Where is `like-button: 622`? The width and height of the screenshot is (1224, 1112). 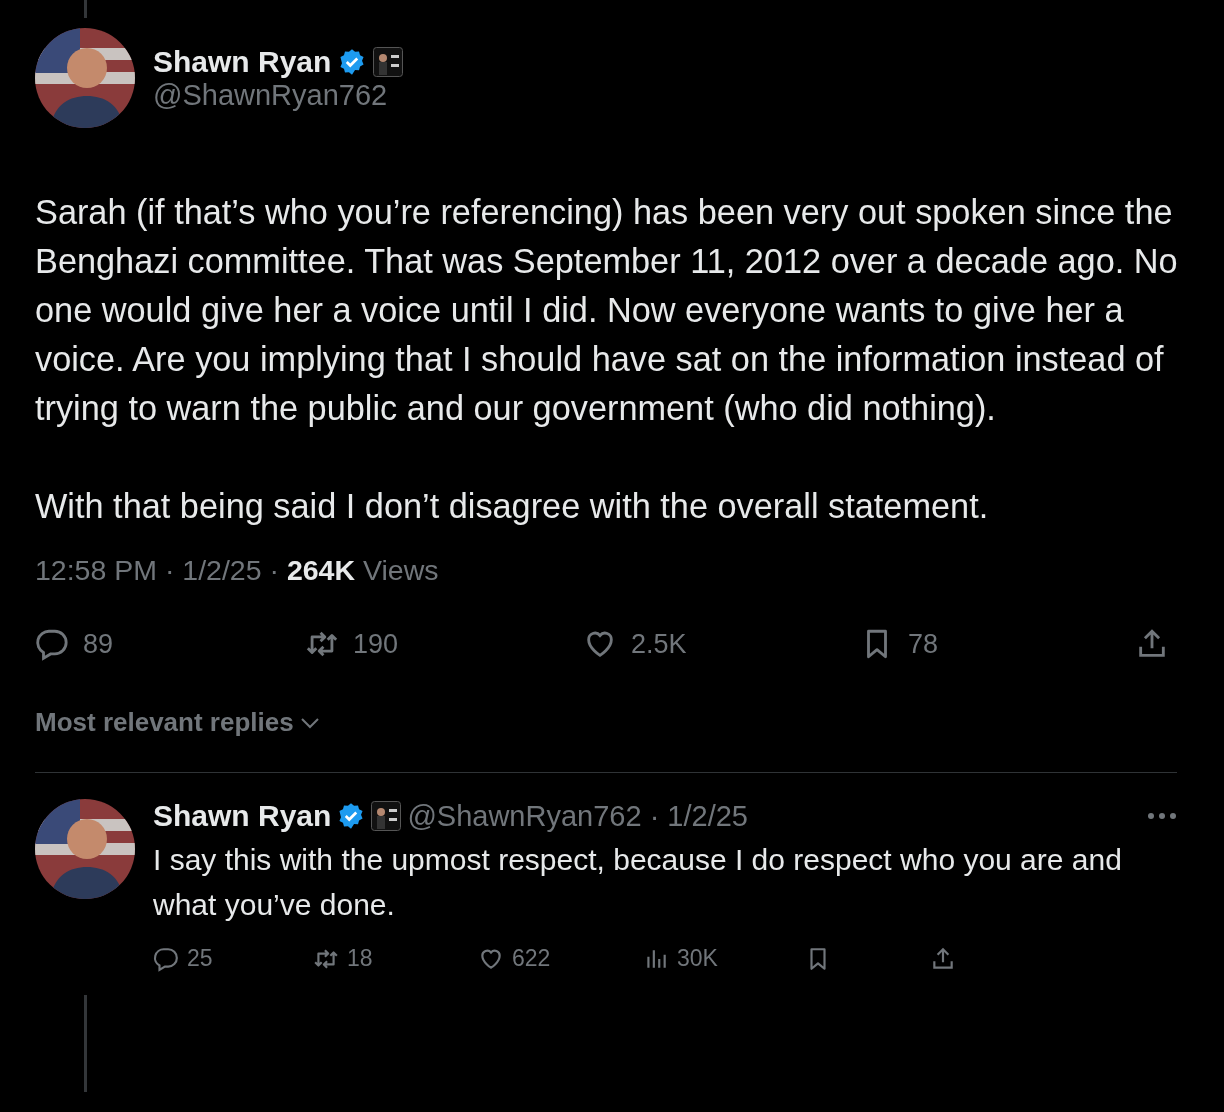 like-button: 622 is located at coordinates (560, 958).